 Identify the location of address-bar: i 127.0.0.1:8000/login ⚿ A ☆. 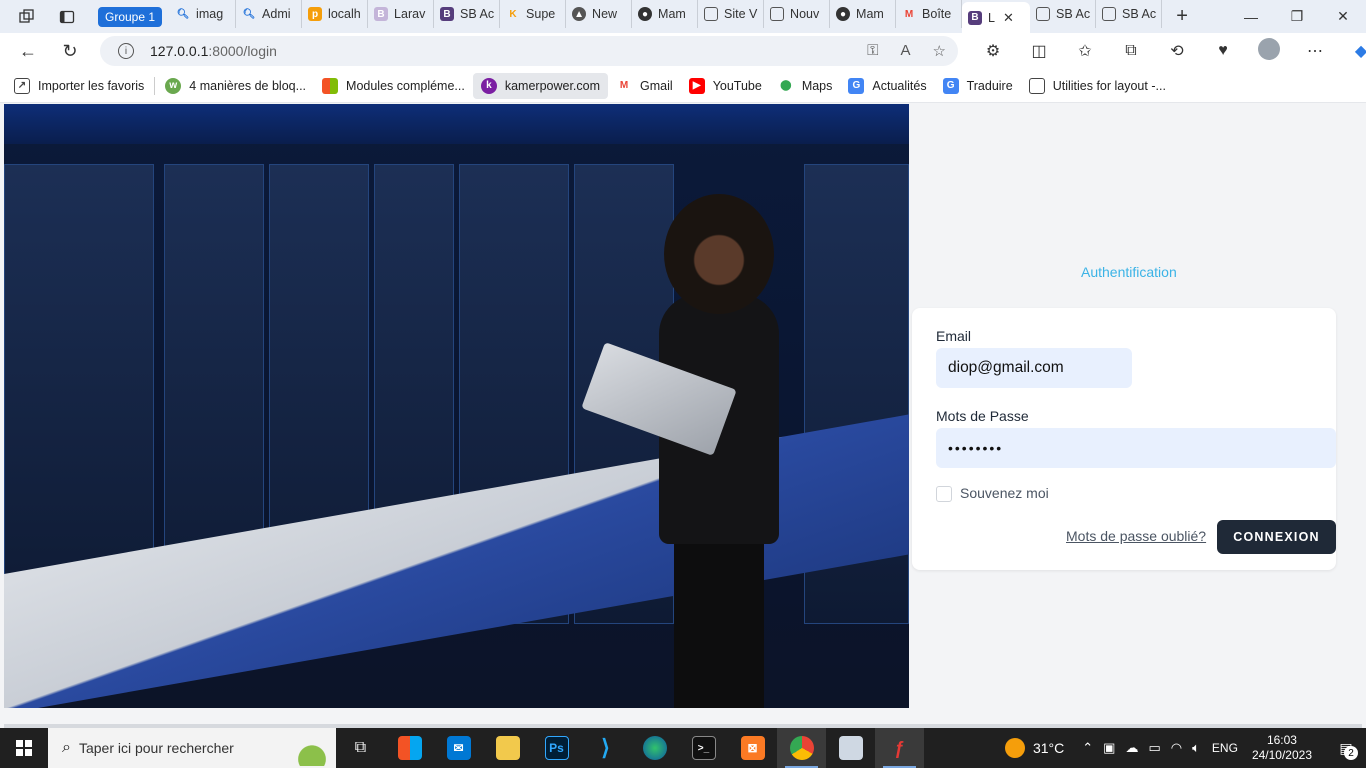
(529, 51).